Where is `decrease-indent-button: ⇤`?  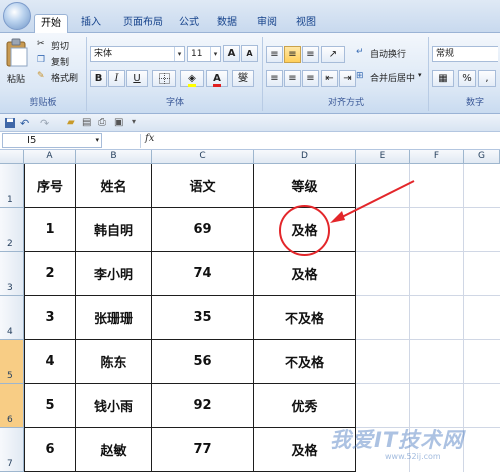
decrease-indent-button: ⇤ is located at coordinates (329, 78).